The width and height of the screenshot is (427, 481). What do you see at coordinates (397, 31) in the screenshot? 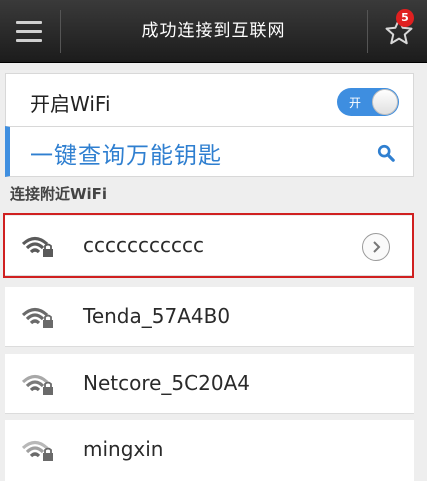
I see `favorites-button: 5` at bounding box center [397, 31].